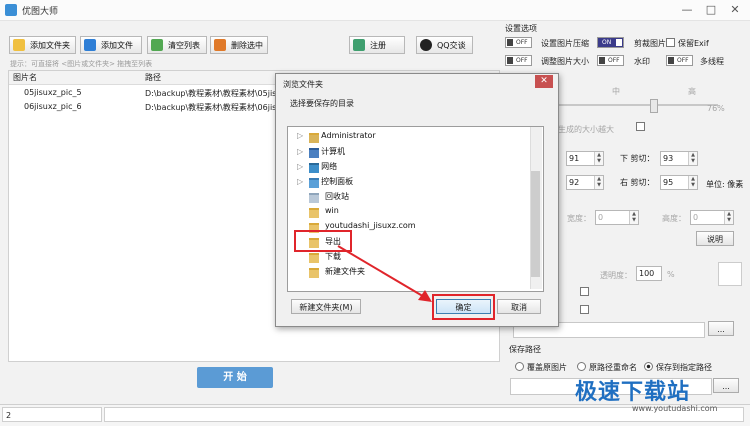 Image resolution: width=750 pixels, height=426 pixels. I want to click on table-row-name: 06jisuxz_pic_6, so click(53, 106).